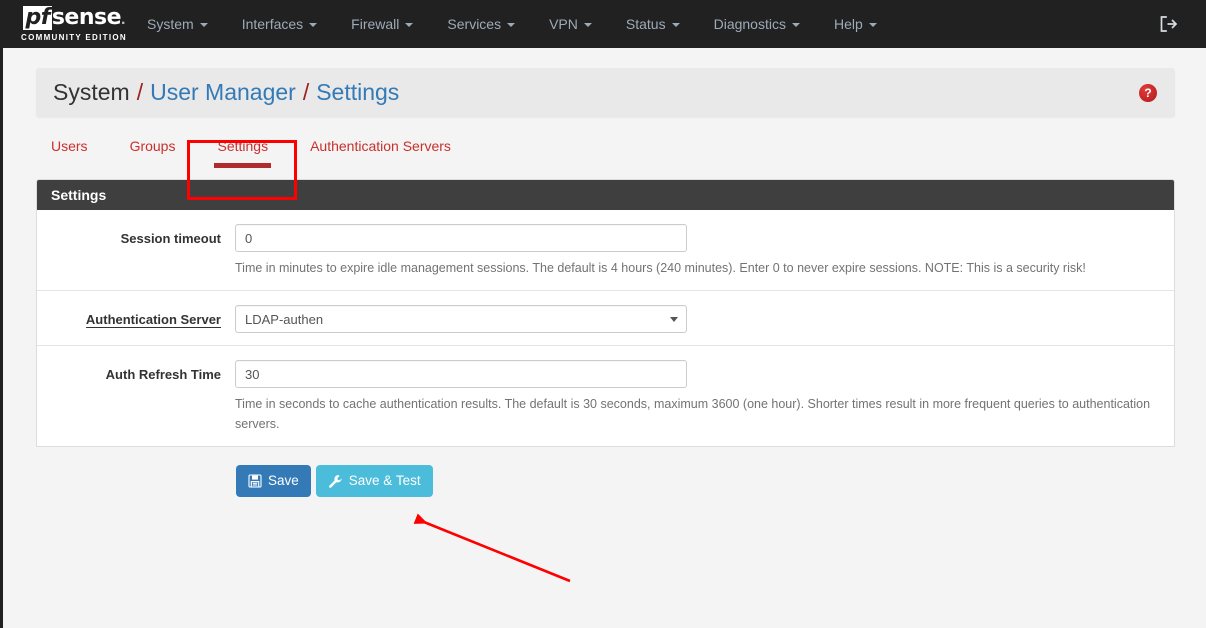 This screenshot has height=628, width=1206. What do you see at coordinates (605, 92) in the screenshot?
I see `breadcrumb: System / User Manager / Settings ?` at bounding box center [605, 92].